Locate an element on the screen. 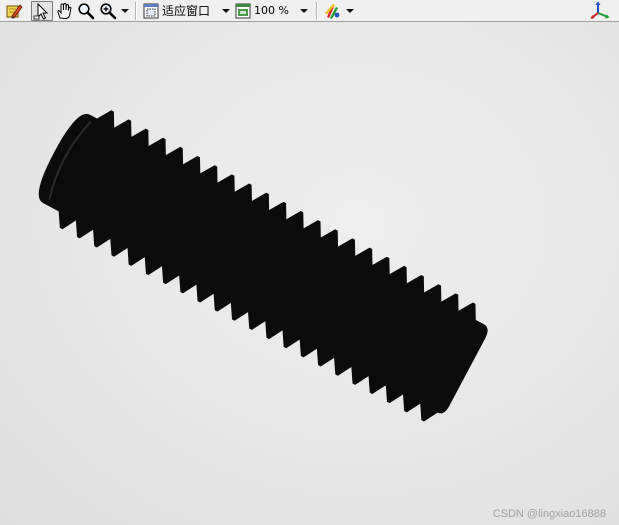  edit-tool-button is located at coordinates (14, 11).